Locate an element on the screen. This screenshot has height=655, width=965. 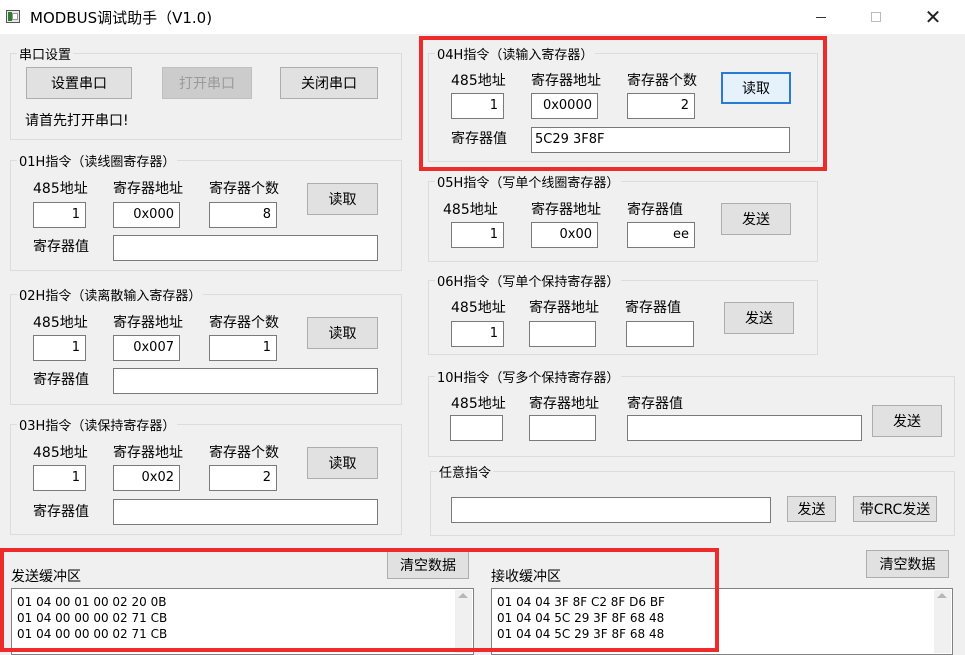
fc01-addr-input: 1 is located at coordinates (59, 215).